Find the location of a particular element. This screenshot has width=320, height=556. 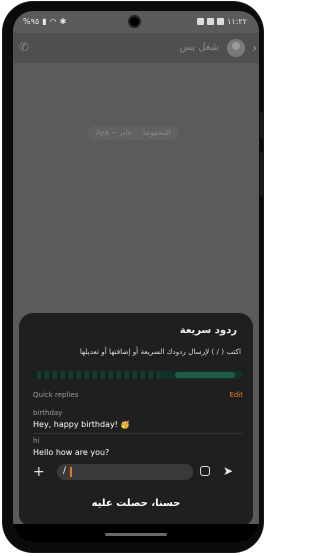

composer: + / ➤ is located at coordinates (136, 473).